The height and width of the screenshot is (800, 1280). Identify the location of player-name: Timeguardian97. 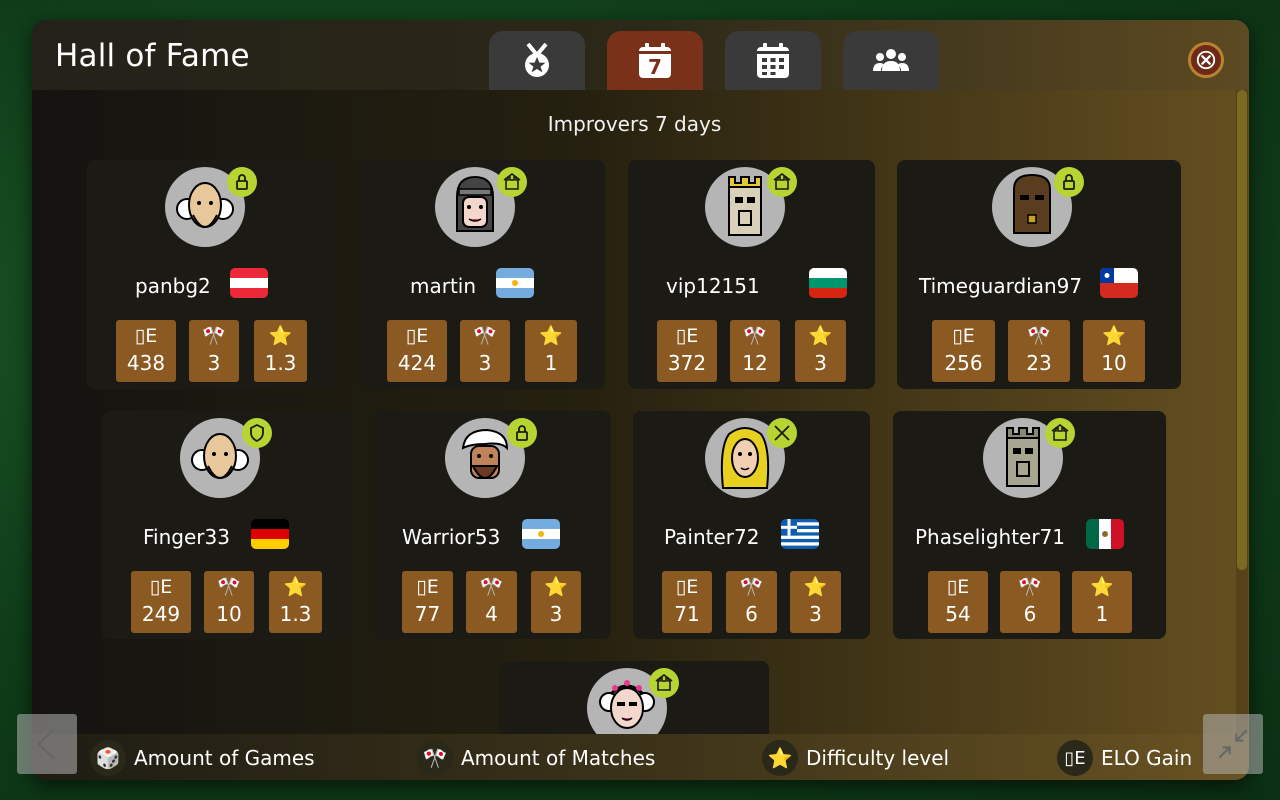
(1001, 286).